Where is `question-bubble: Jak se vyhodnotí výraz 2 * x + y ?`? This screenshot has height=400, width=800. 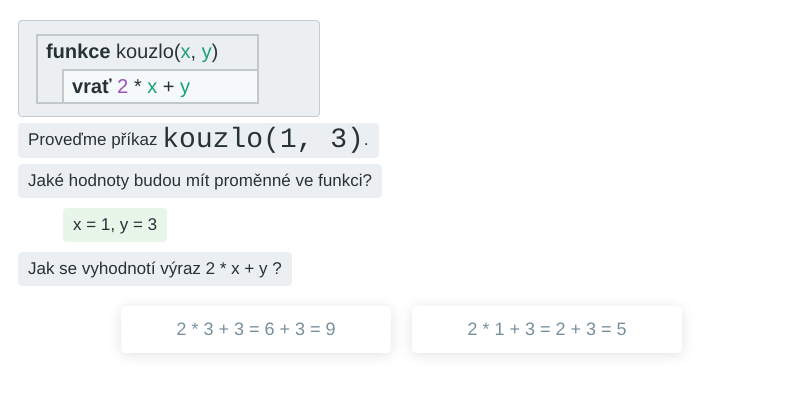 question-bubble: Jak se vyhodnotí výraz 2 * x + y ? is located at coordinates (155, 269).